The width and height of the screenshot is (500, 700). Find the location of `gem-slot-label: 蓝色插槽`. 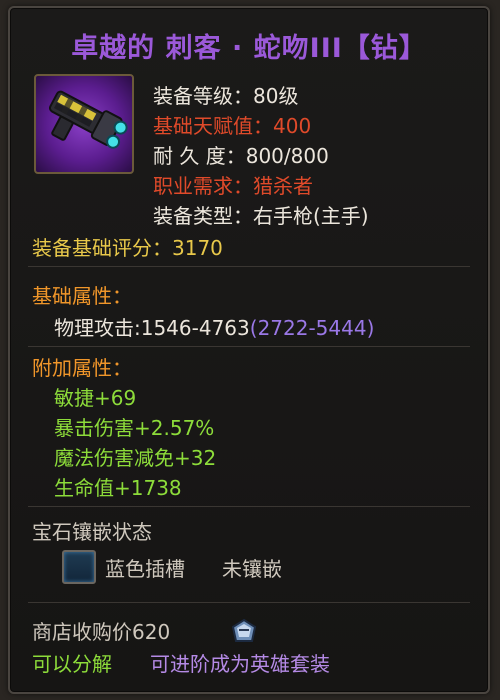

gem-slot-label: 蓝色插槽 is located at coordinates (145, 569).